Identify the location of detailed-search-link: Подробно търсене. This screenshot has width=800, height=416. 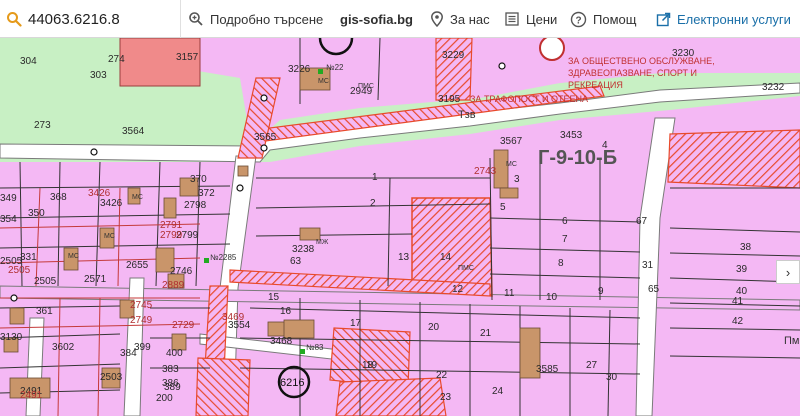
(255, 19).